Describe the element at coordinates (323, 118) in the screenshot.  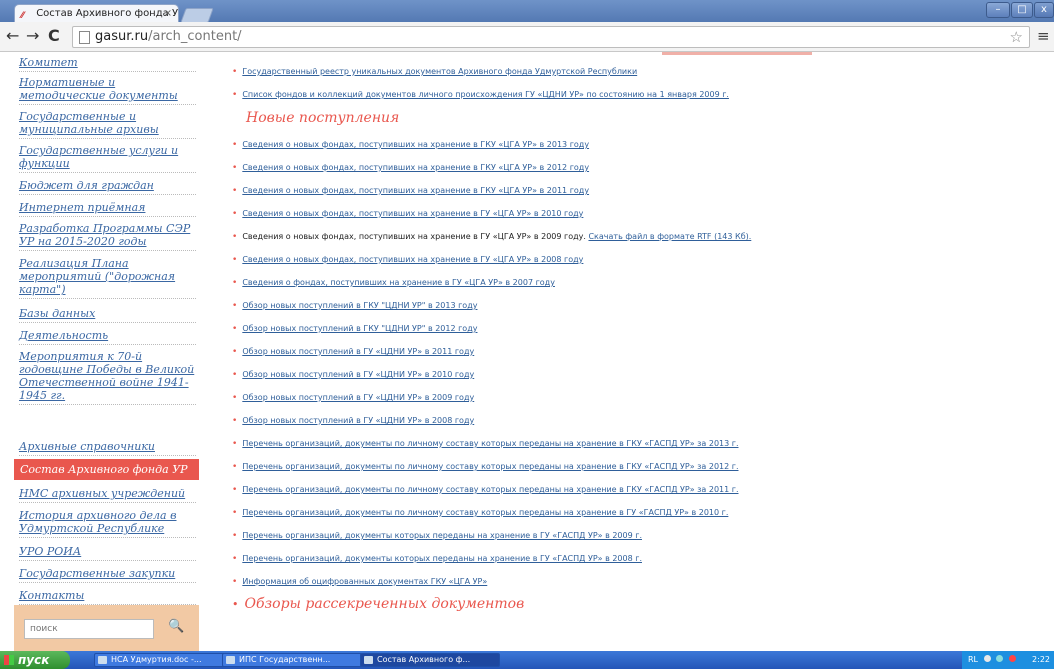
I see `section-heading-new: Новые поступления` at that location.